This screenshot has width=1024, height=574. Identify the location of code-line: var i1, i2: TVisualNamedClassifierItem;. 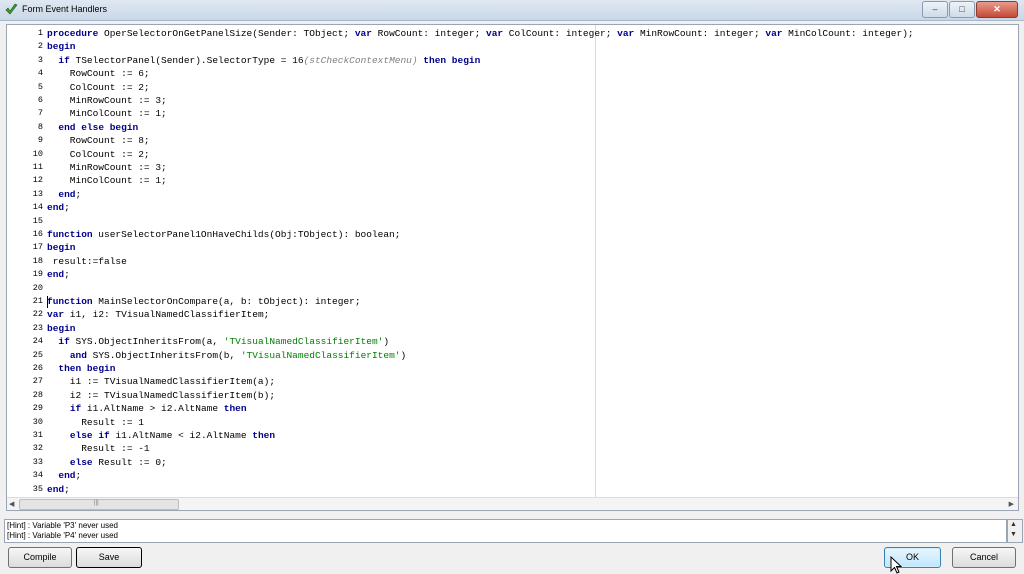
(158, 315).